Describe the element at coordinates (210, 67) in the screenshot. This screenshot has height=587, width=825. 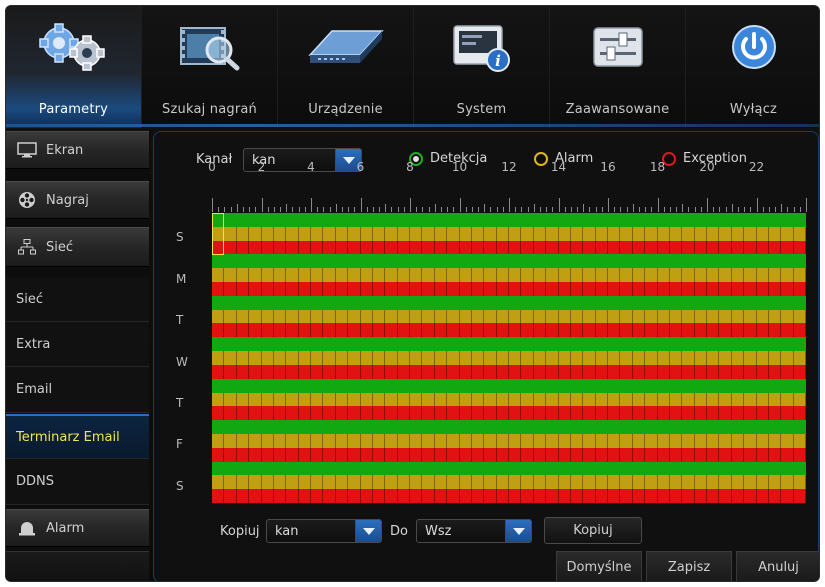
I see `nav-tab-szukaj-nagran: Szukaj nagrań` at that location.